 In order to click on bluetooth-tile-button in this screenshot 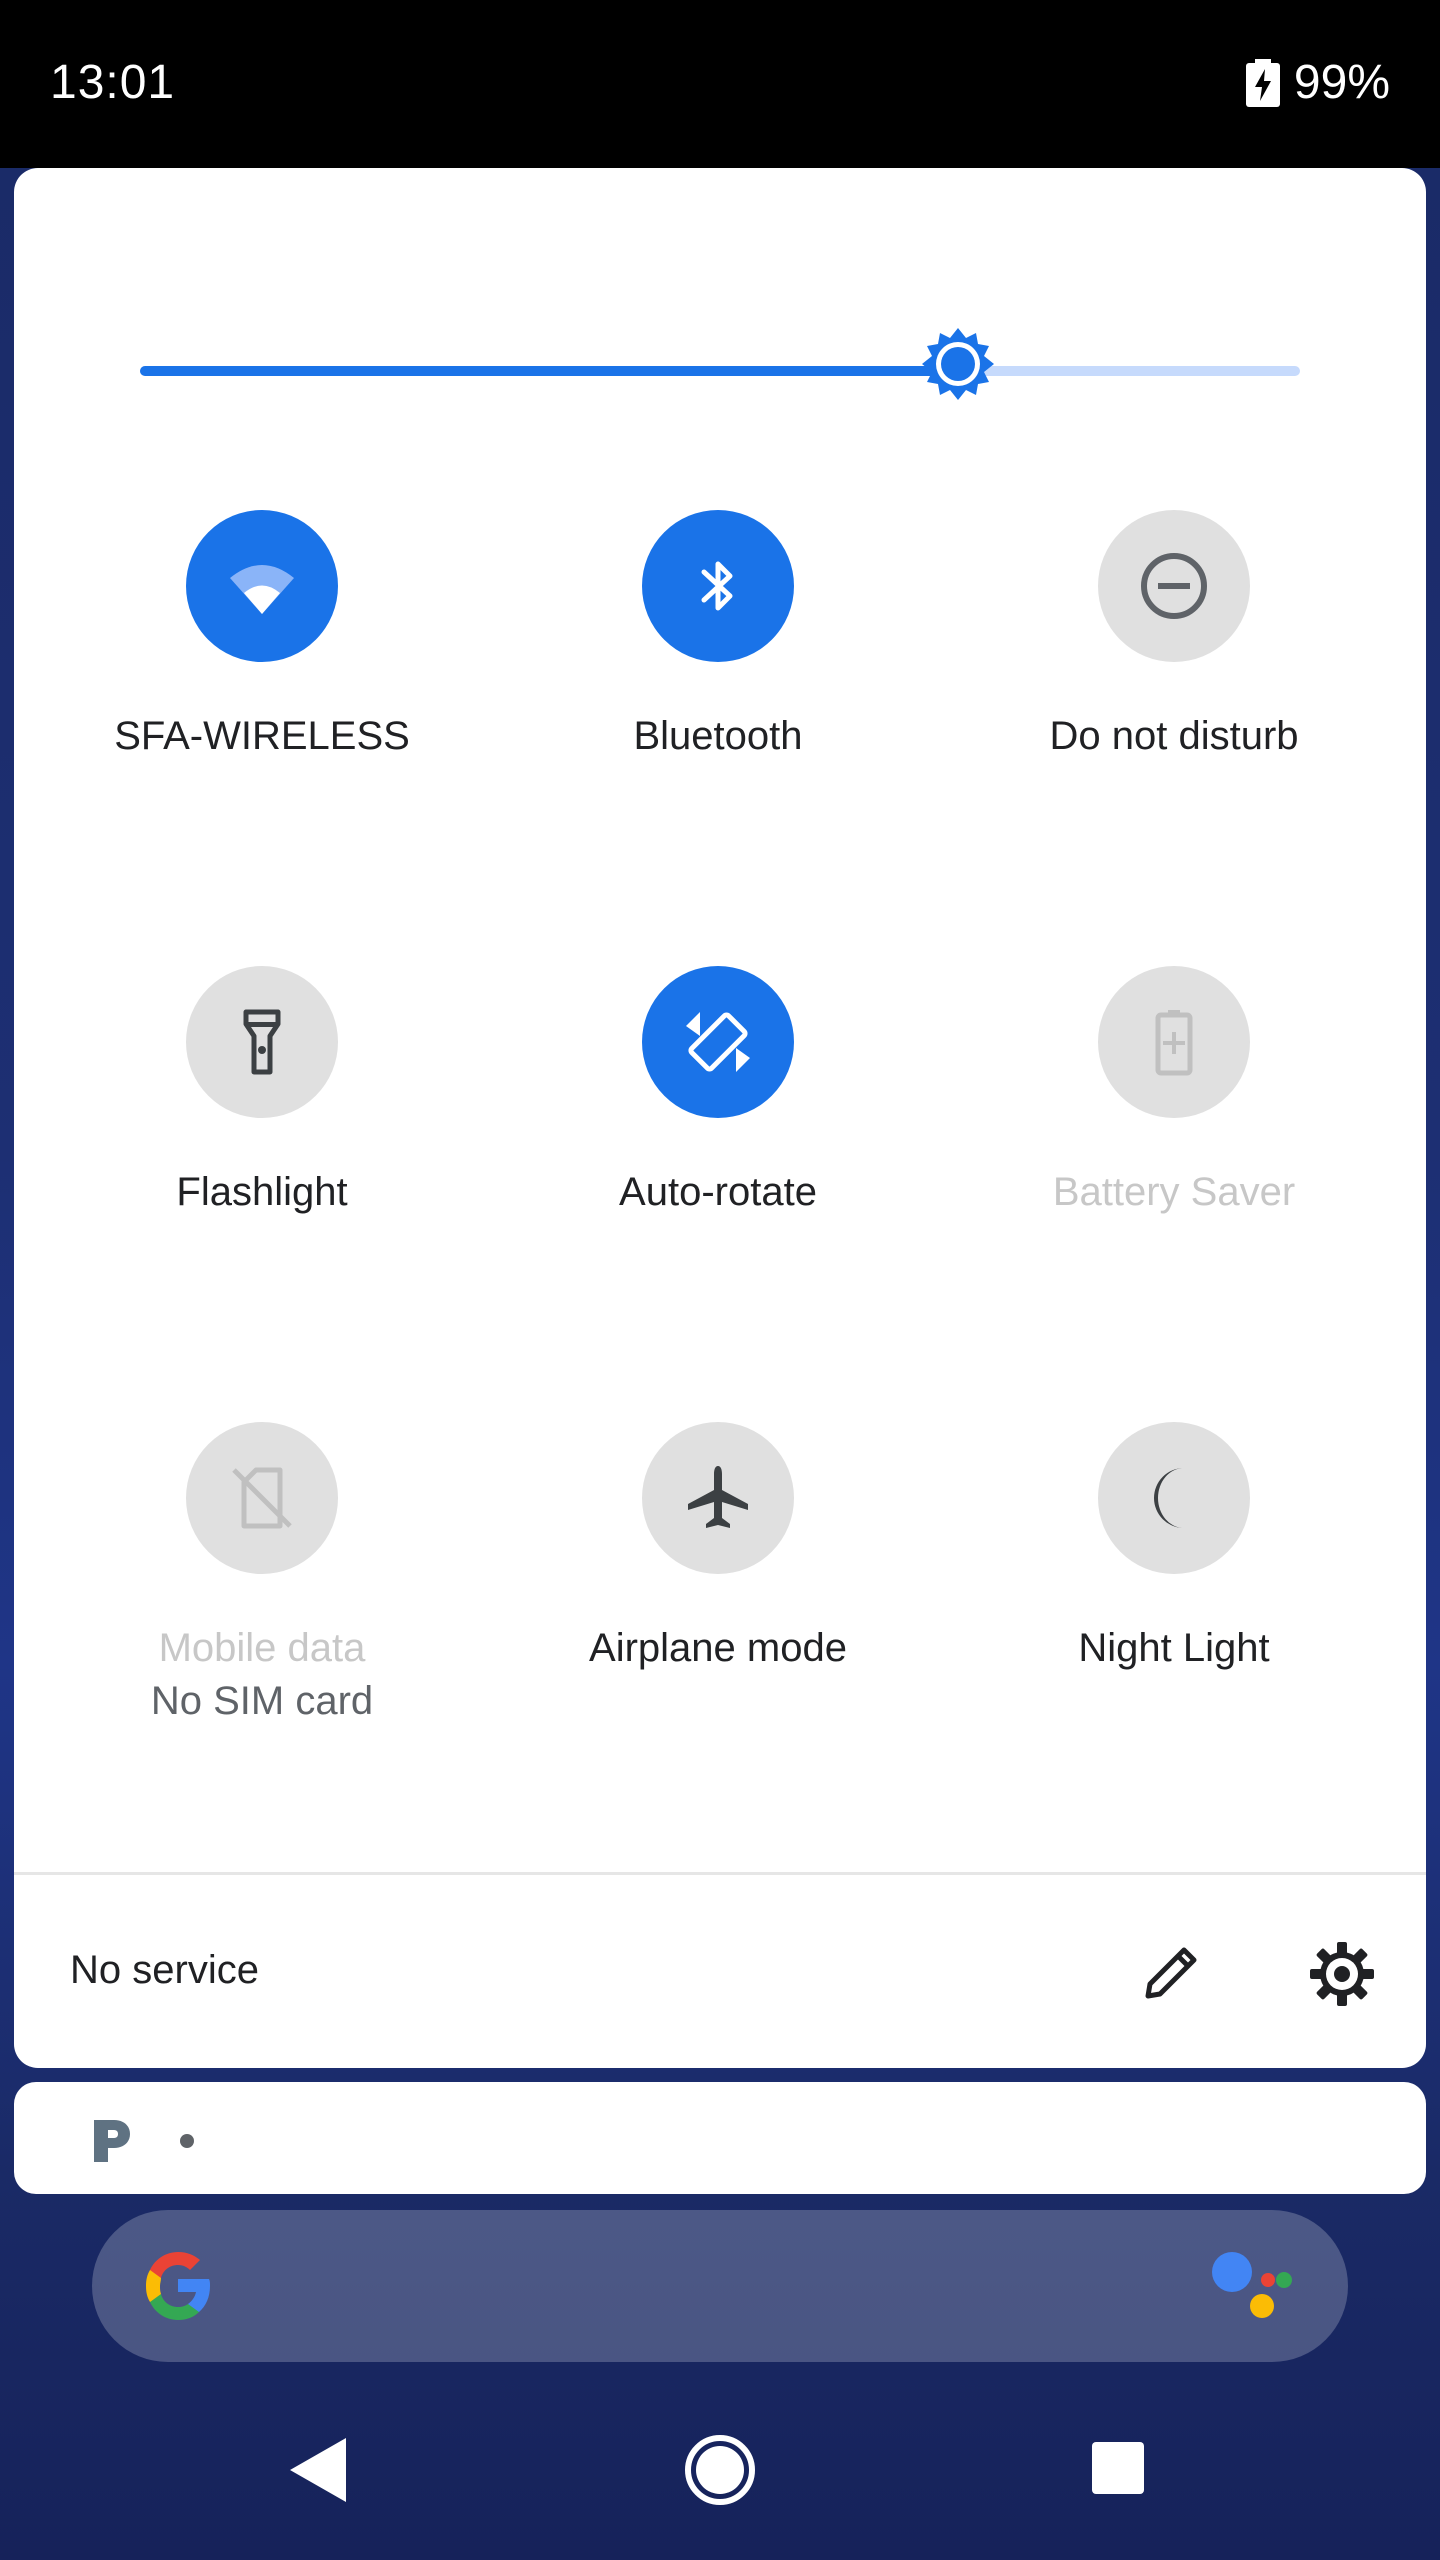, I will do `click(718, 586)`.